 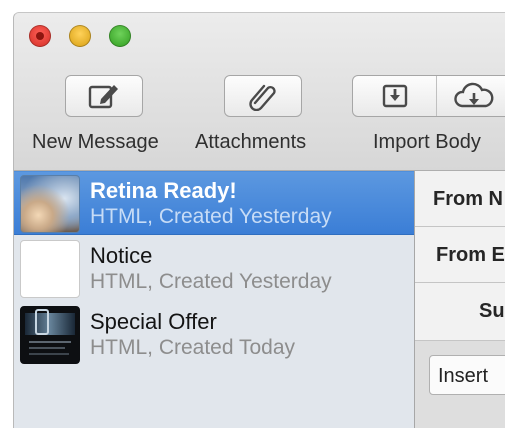 I want to click on new-message-button, so click(x=104, y=96).